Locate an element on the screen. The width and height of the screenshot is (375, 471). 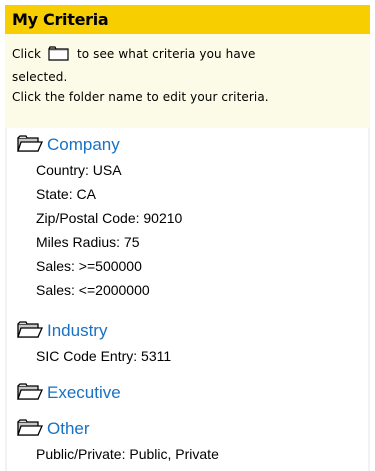
instructions-text: to see what criteria you have is located at coordinates (166, 54).